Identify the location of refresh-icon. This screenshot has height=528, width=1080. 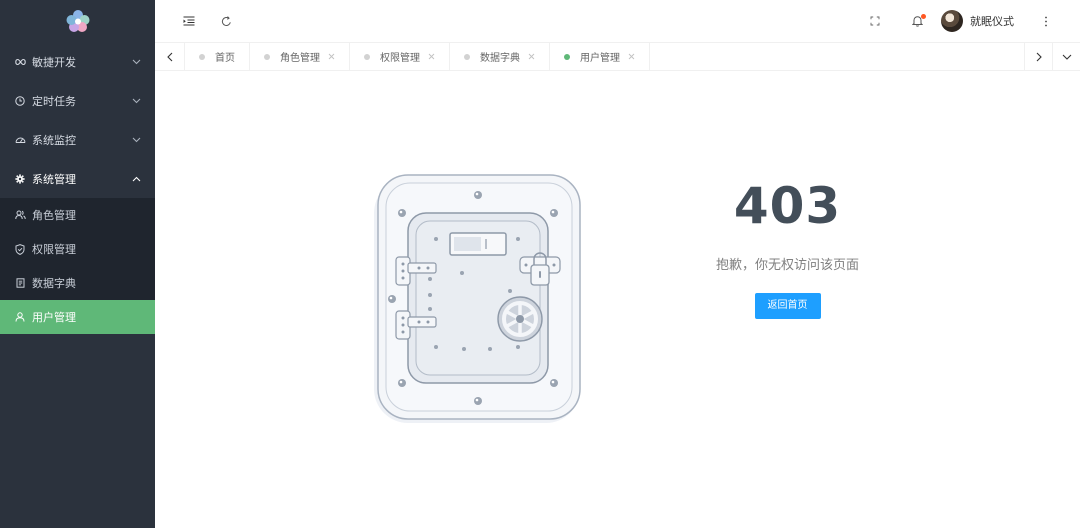
(226, 20).